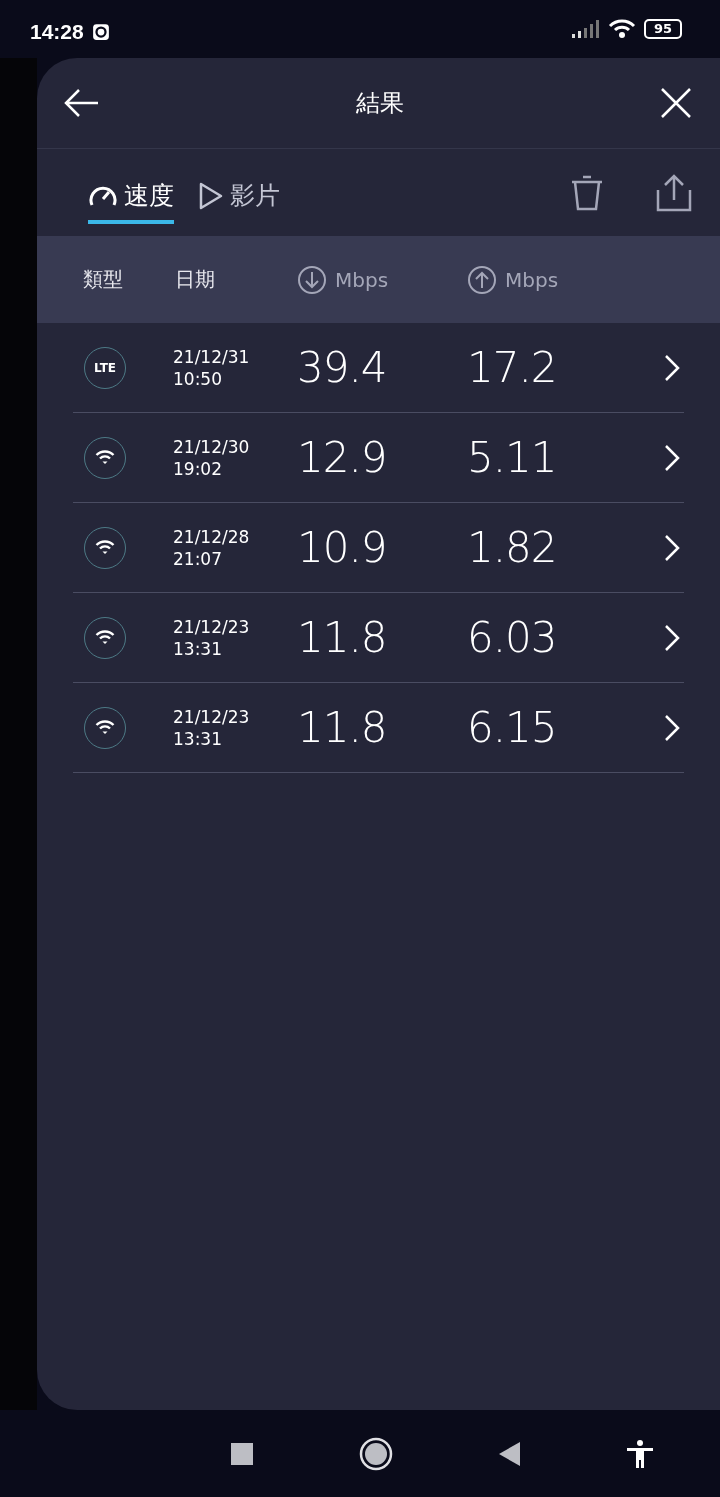  I want to click on trash-icon, so click(587, 192).